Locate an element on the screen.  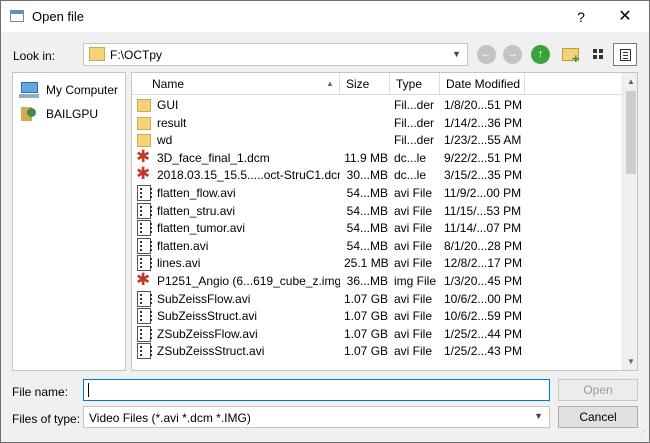
file-name: ZSubZeissFlow.avi is located at coordinates (207, 333).